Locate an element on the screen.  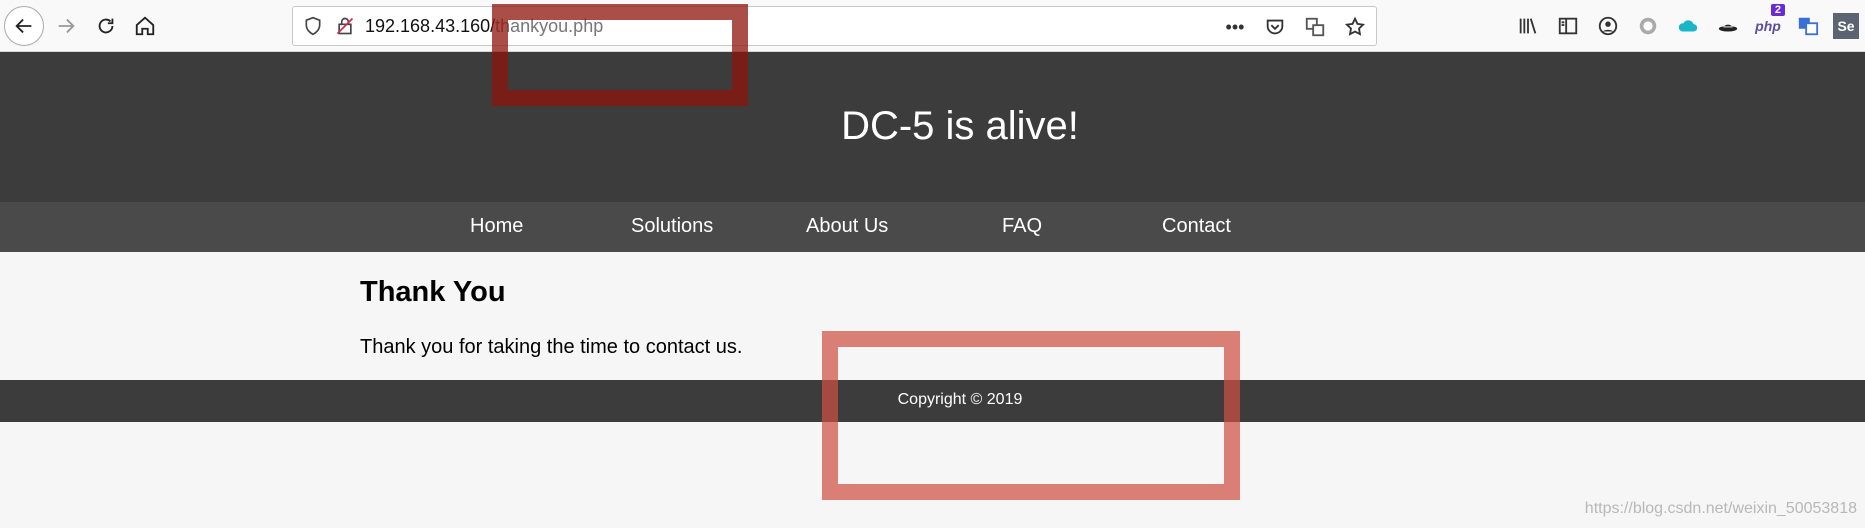
forward-button is located at coordinates (66, 26).